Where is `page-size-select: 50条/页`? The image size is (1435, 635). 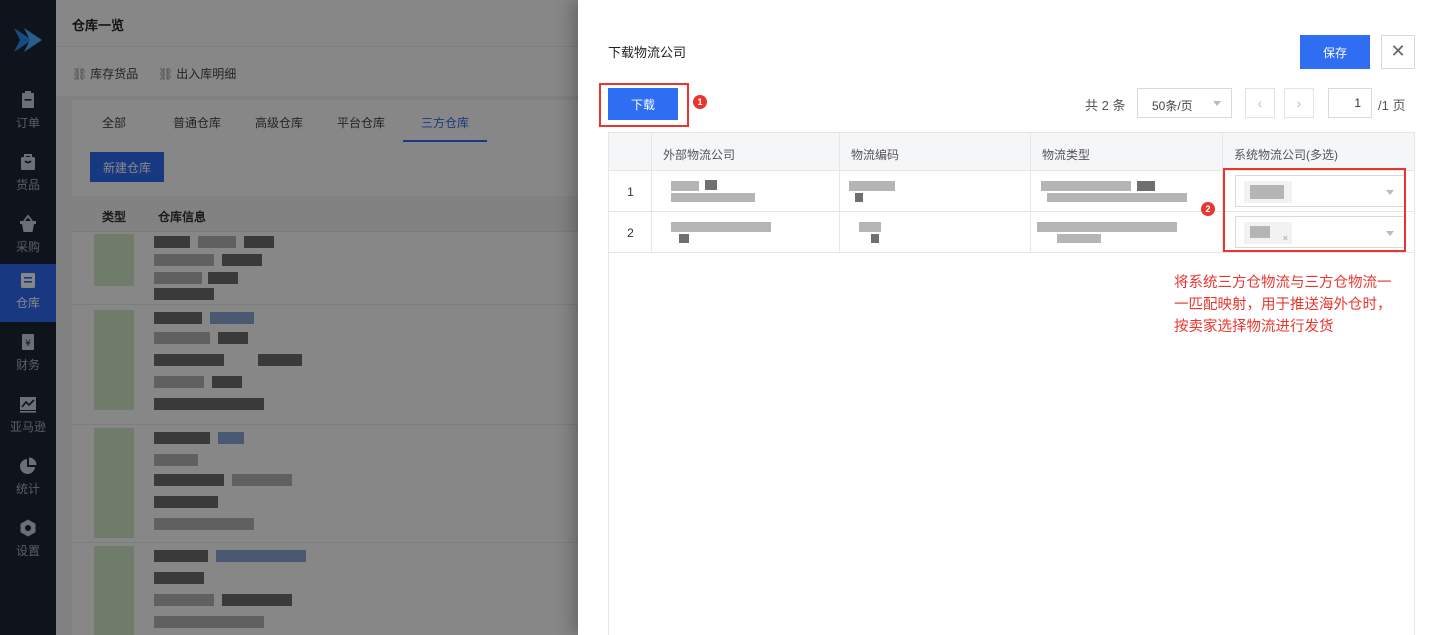 page-size-select: 50条/页 is located at coordinates (1184, 103).